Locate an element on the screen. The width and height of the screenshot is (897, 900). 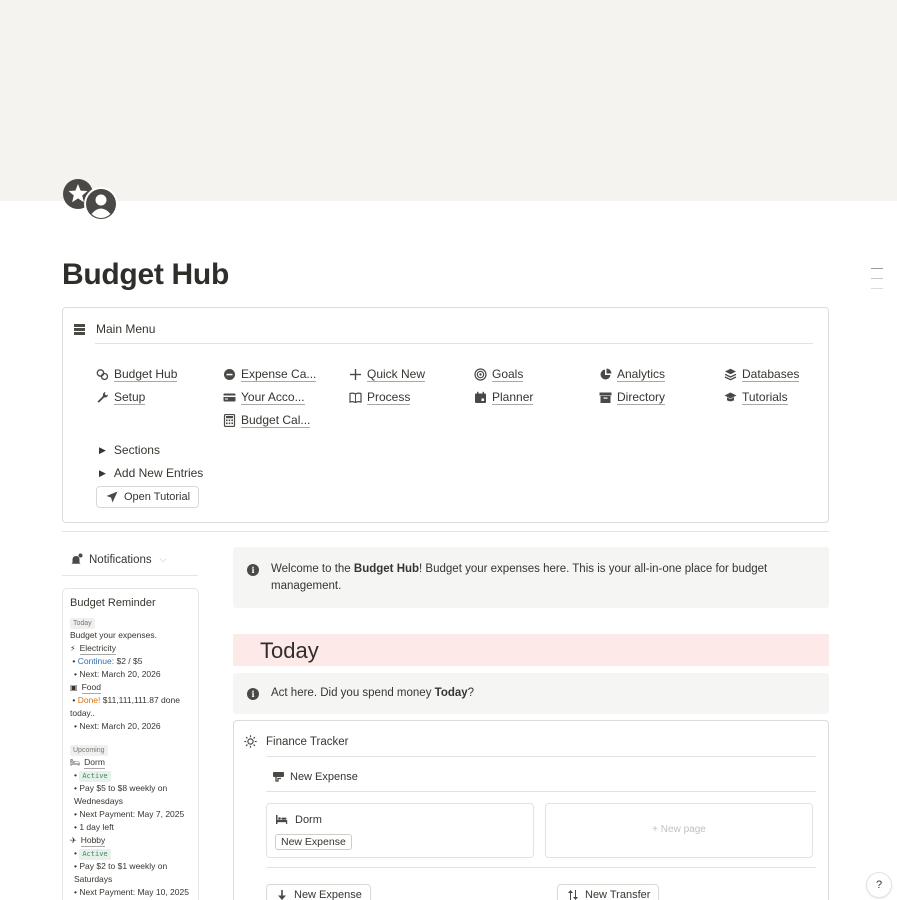
new-expense-label: New Expense is located at coordinates (328, 894).